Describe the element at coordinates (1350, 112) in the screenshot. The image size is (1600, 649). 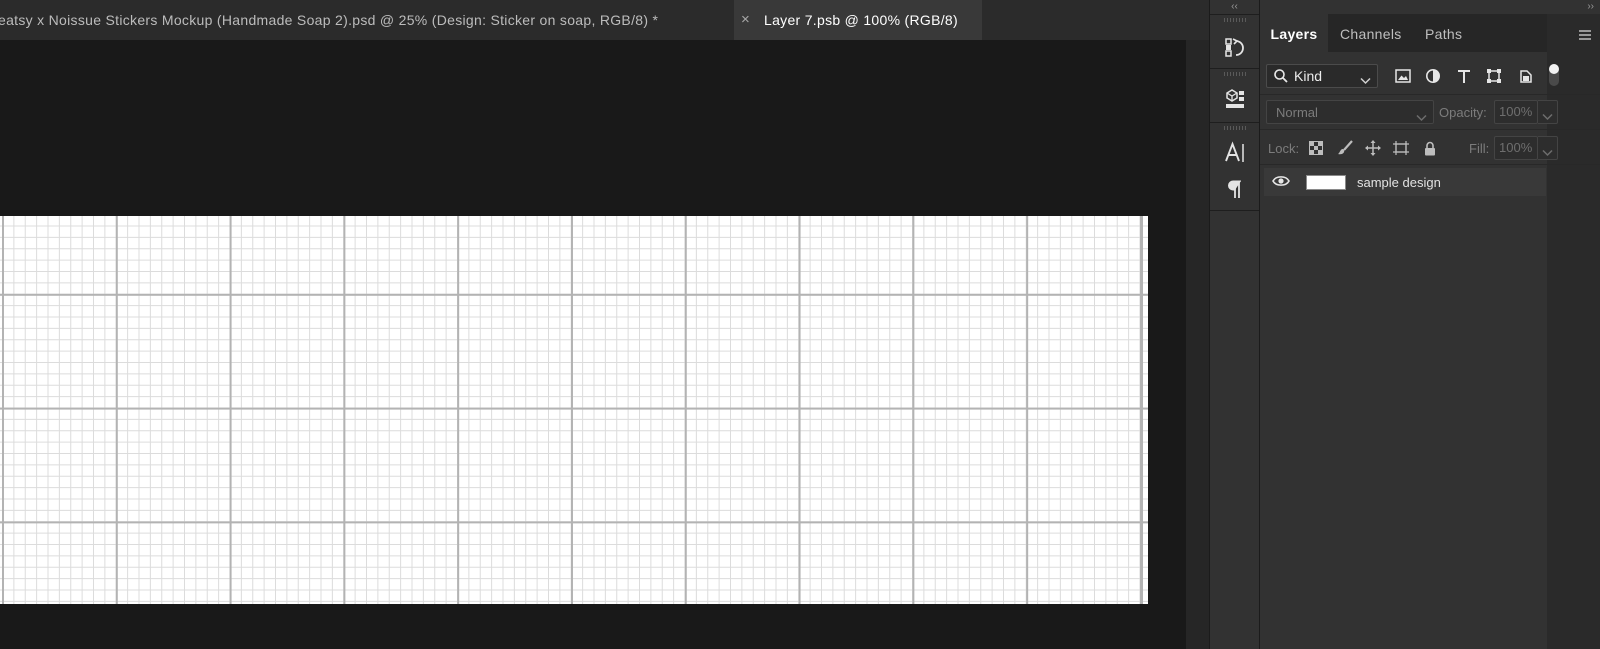
I see `blend-mode-dropdown: Normal` at that location.